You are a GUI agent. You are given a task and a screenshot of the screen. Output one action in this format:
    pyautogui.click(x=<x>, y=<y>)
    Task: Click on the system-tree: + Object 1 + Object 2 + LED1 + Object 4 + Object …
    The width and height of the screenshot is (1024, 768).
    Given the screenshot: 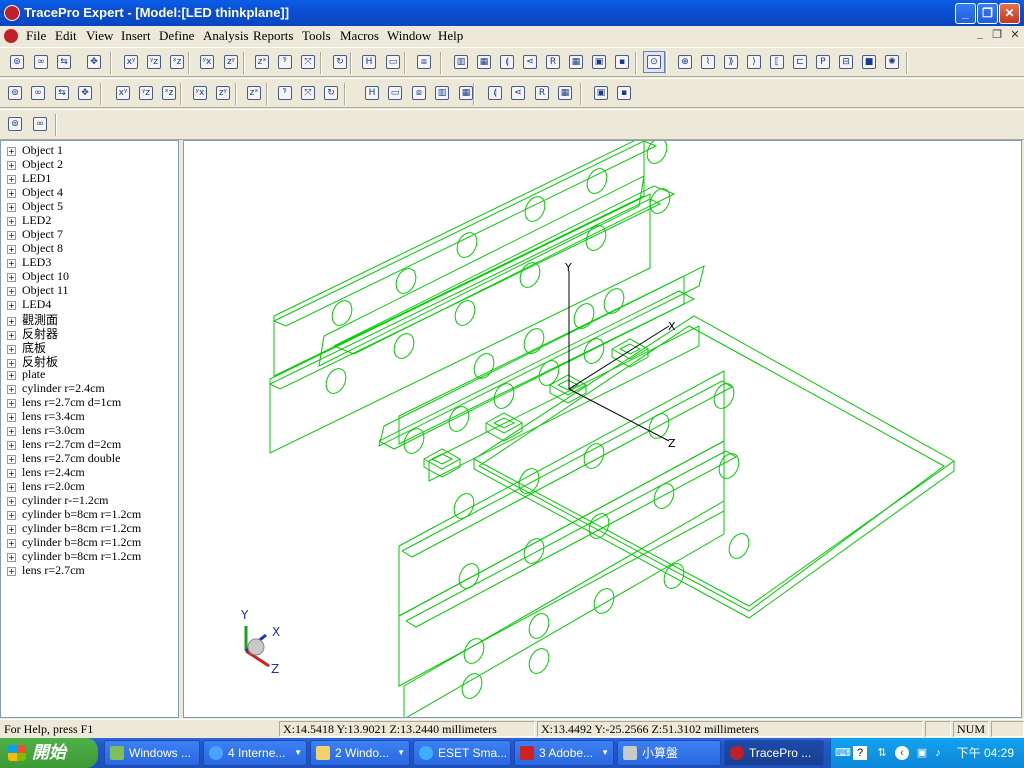 What is the action you would take?
    pyautogui.click(x=89, y=429)
    